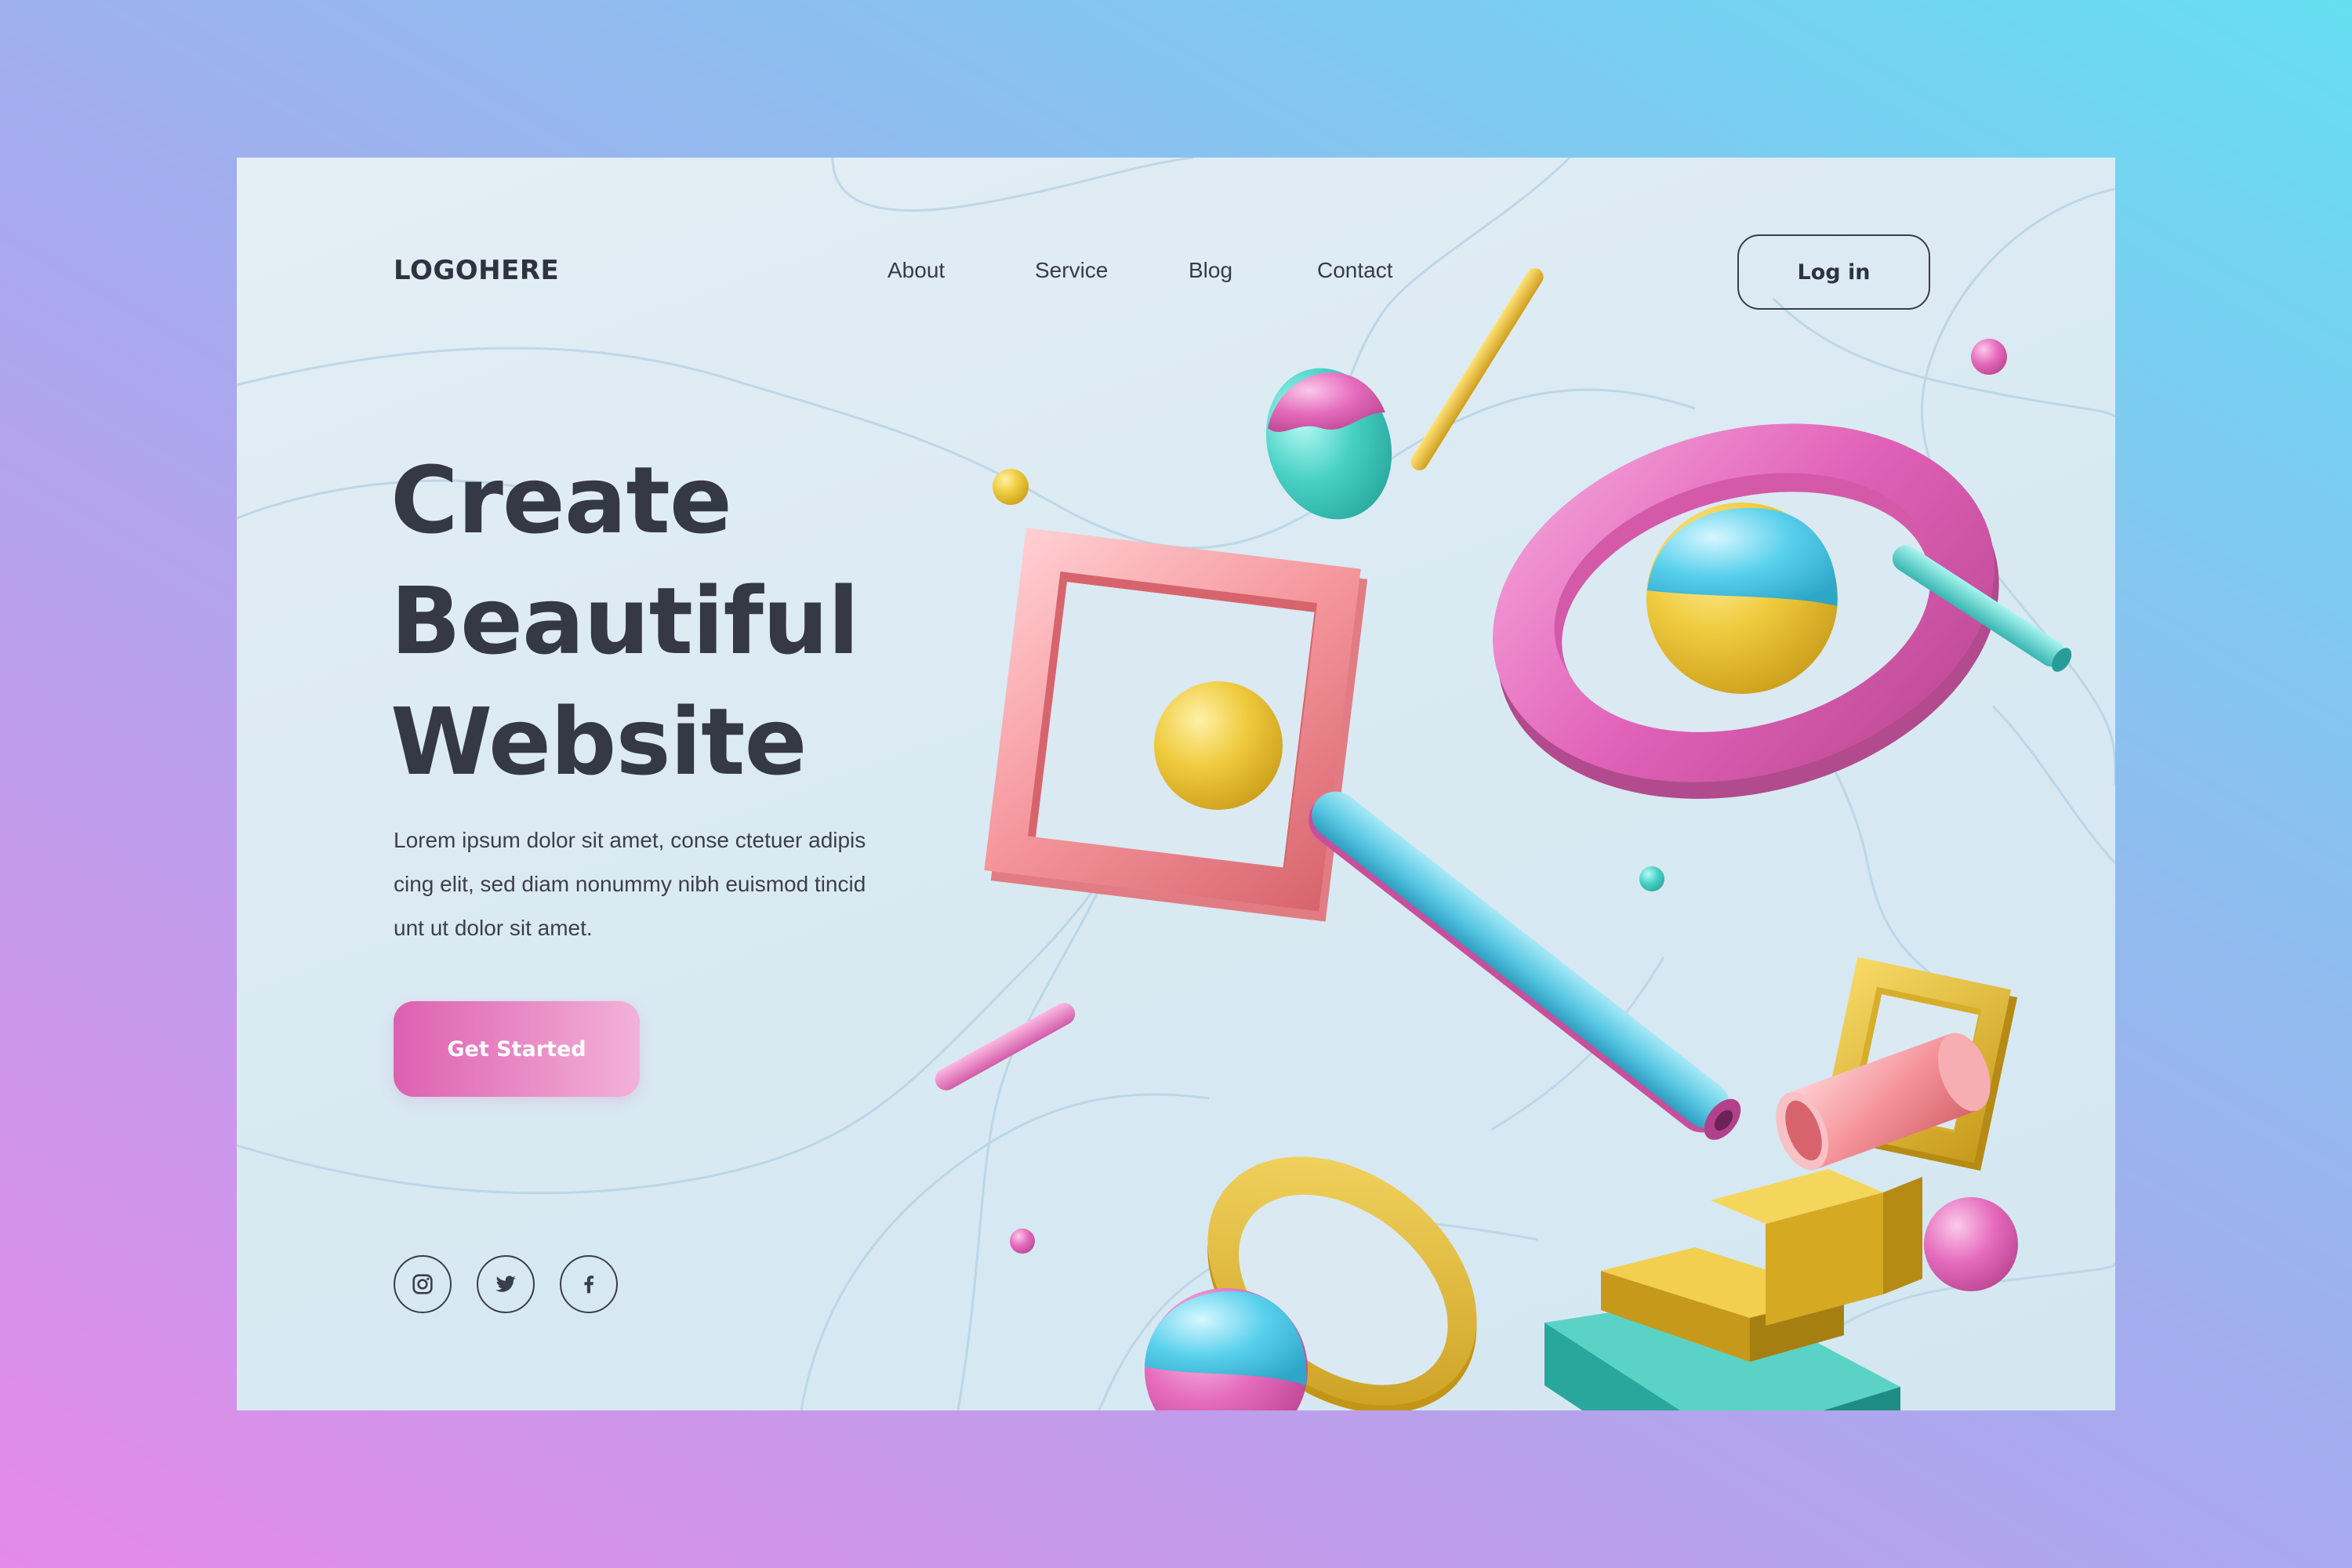 Image resolution: width=2352 pixels, height=1568 pixels. I want to click on headline-line: Beautiful, so click(624, 621).